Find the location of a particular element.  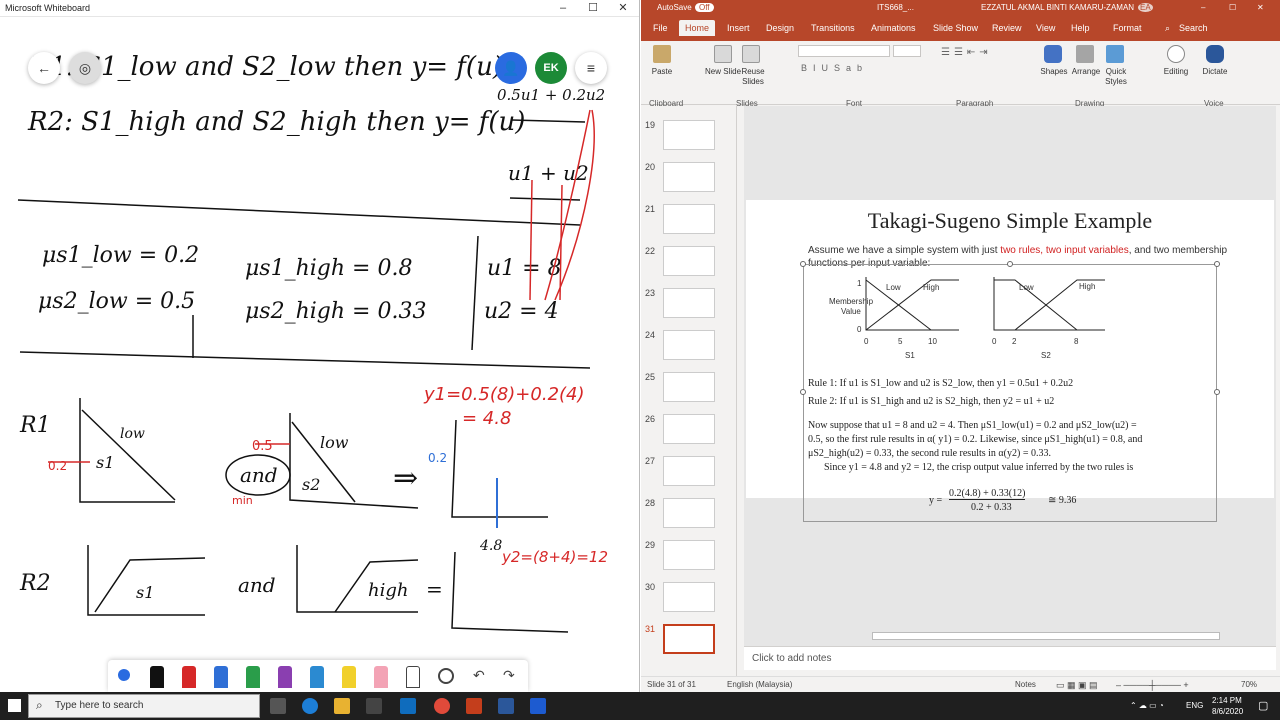

clock-time: 2:14 PM is located at coordinates (1227, 700).